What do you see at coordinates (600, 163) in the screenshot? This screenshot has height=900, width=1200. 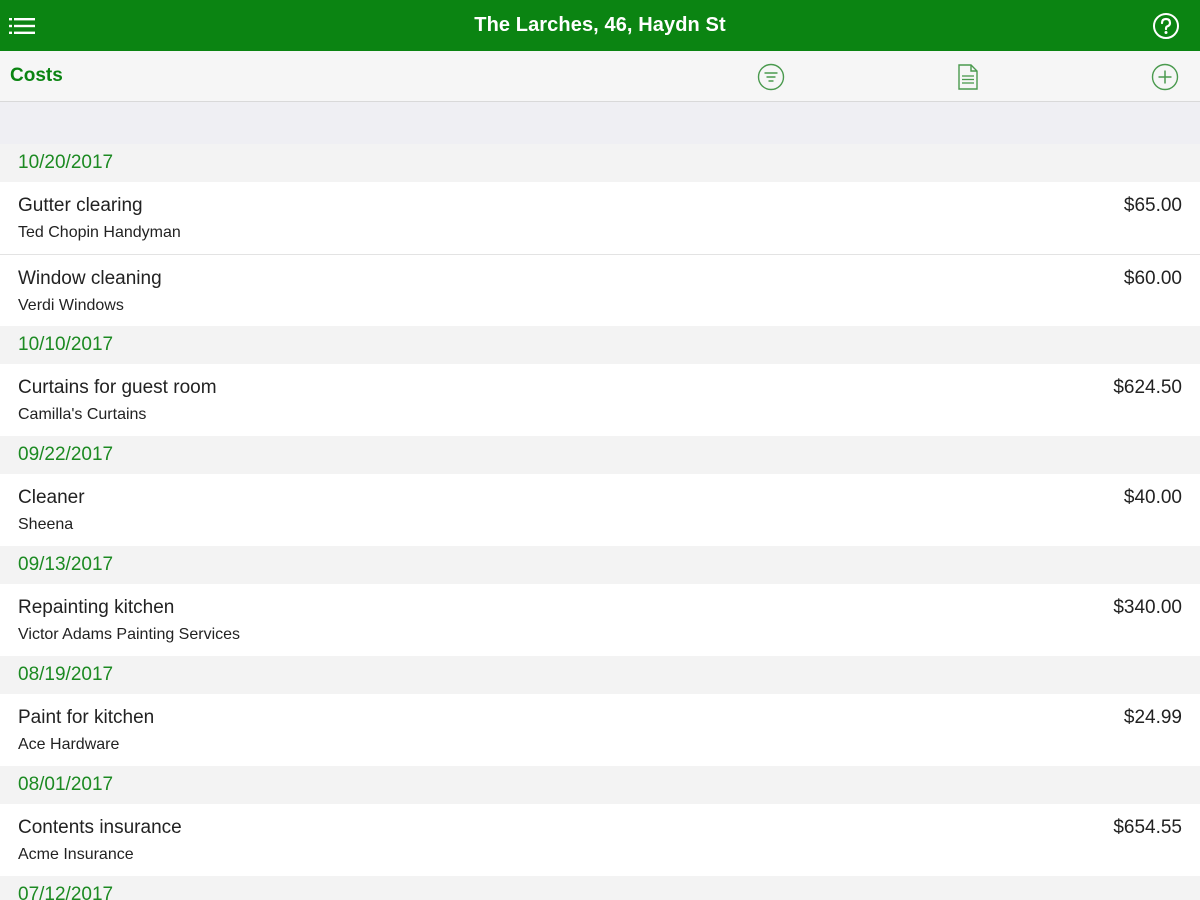 I see `date-header: 10/20/2017` at bounding box center [600, 163].